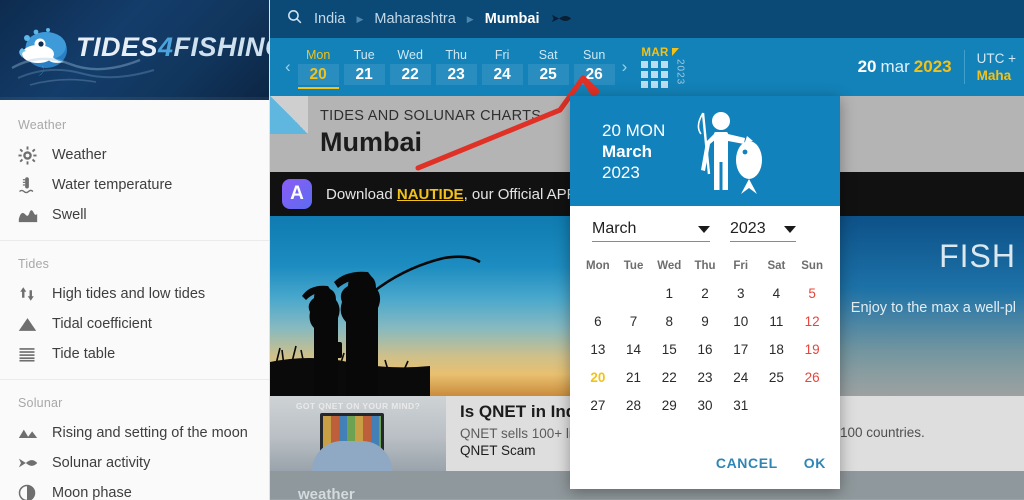 The image size is (1024, 500). Describe the element at coordinates (664, 67) in the screenshot. I see `calendar-picker-button: MAR 2023` at that location.